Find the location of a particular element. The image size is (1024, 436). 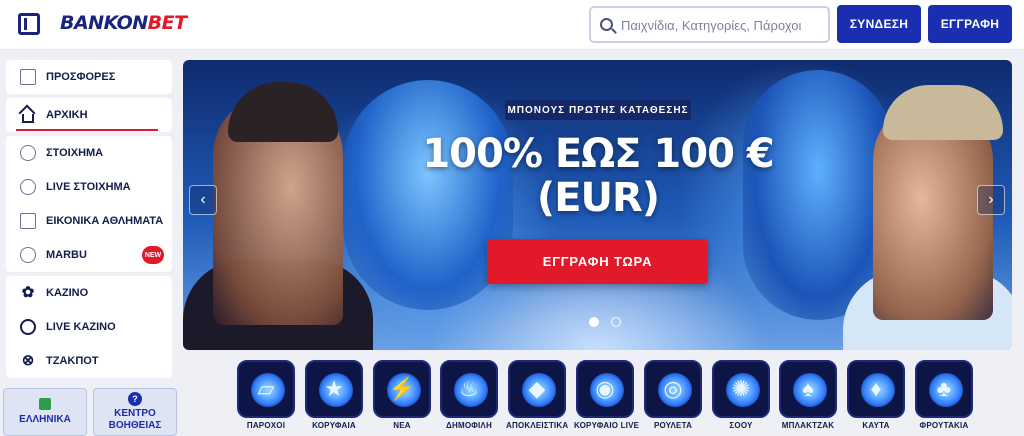

sidebar-group-casino: ✿ ΚΑΖΙΝΟ LIVE ΚΑΖΙΝΟ ⊗ ΤΖΑΚΠΟΤ is located at coordinates (89, 327).